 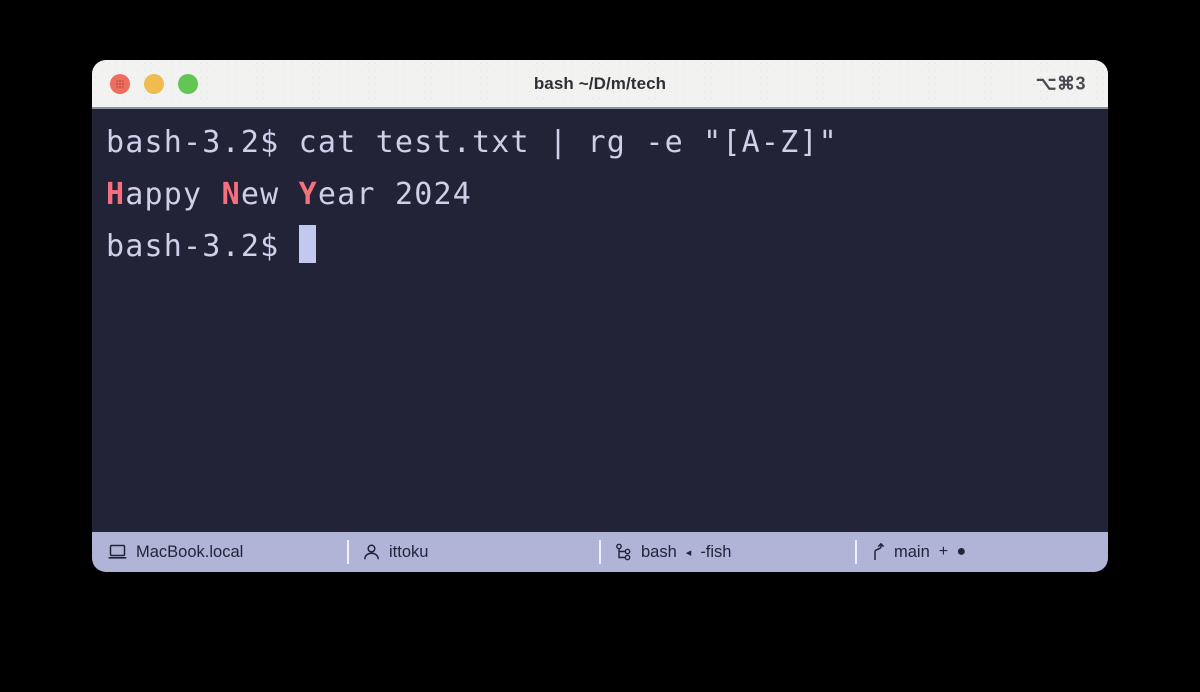 What do you see at coordinates (982, 552) in the screenshot?
I see `status-item-git: main + ●` at bounding box center [982, 552].